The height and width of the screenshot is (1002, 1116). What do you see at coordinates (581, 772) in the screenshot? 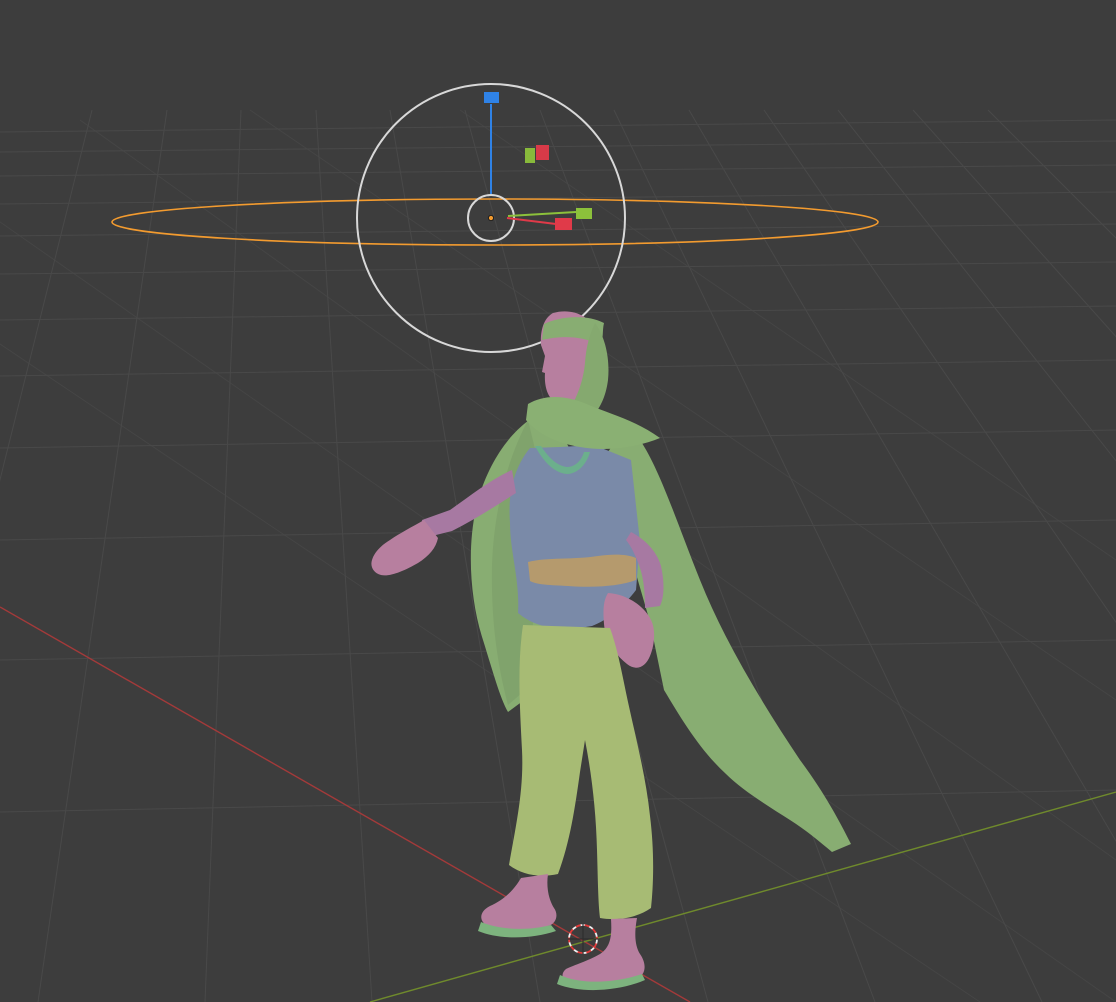
I see `trousers` at bounding box center [581, 772].